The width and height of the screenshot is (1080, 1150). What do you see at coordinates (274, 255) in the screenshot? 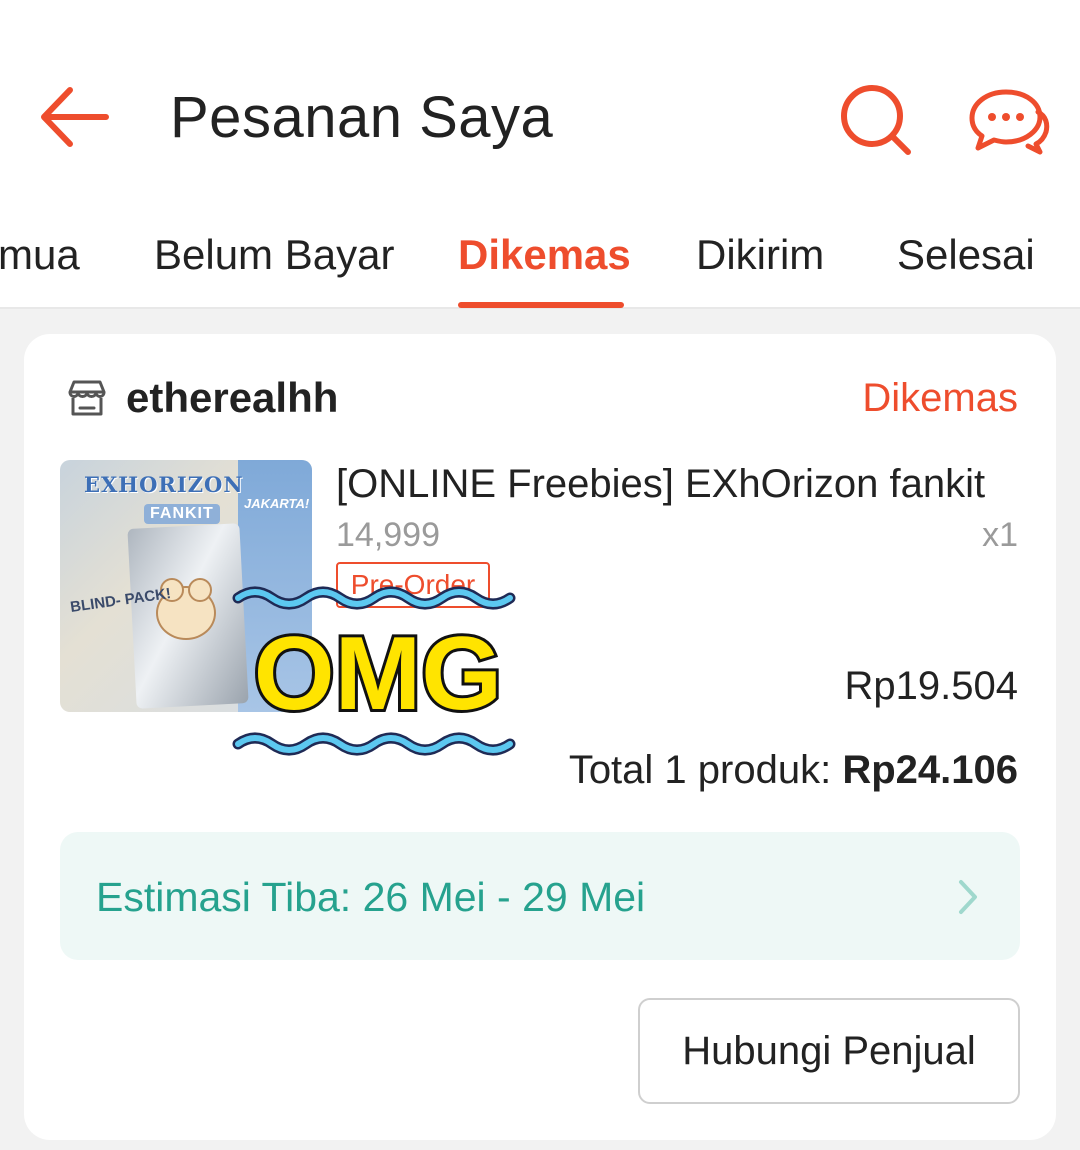
I see `tab-belum-bayar: Belum Bayar` at bounding box center [274, 255].